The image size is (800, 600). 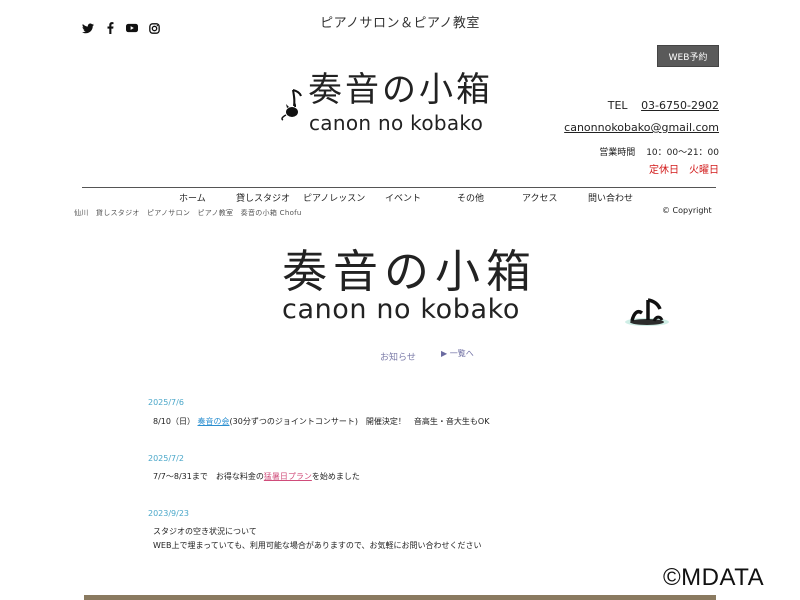 What do you see at coordinates (714, 577) in the screenshot?
I see `watermark: ©MDATA` at bounding box center [714, 577].